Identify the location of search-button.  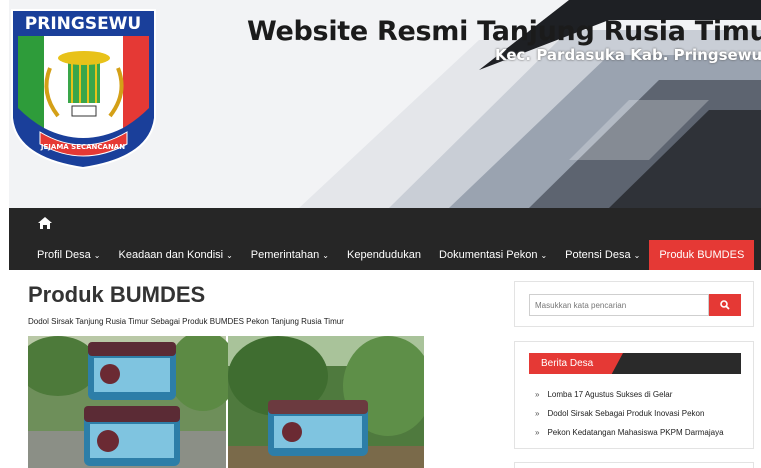
(725, 305).